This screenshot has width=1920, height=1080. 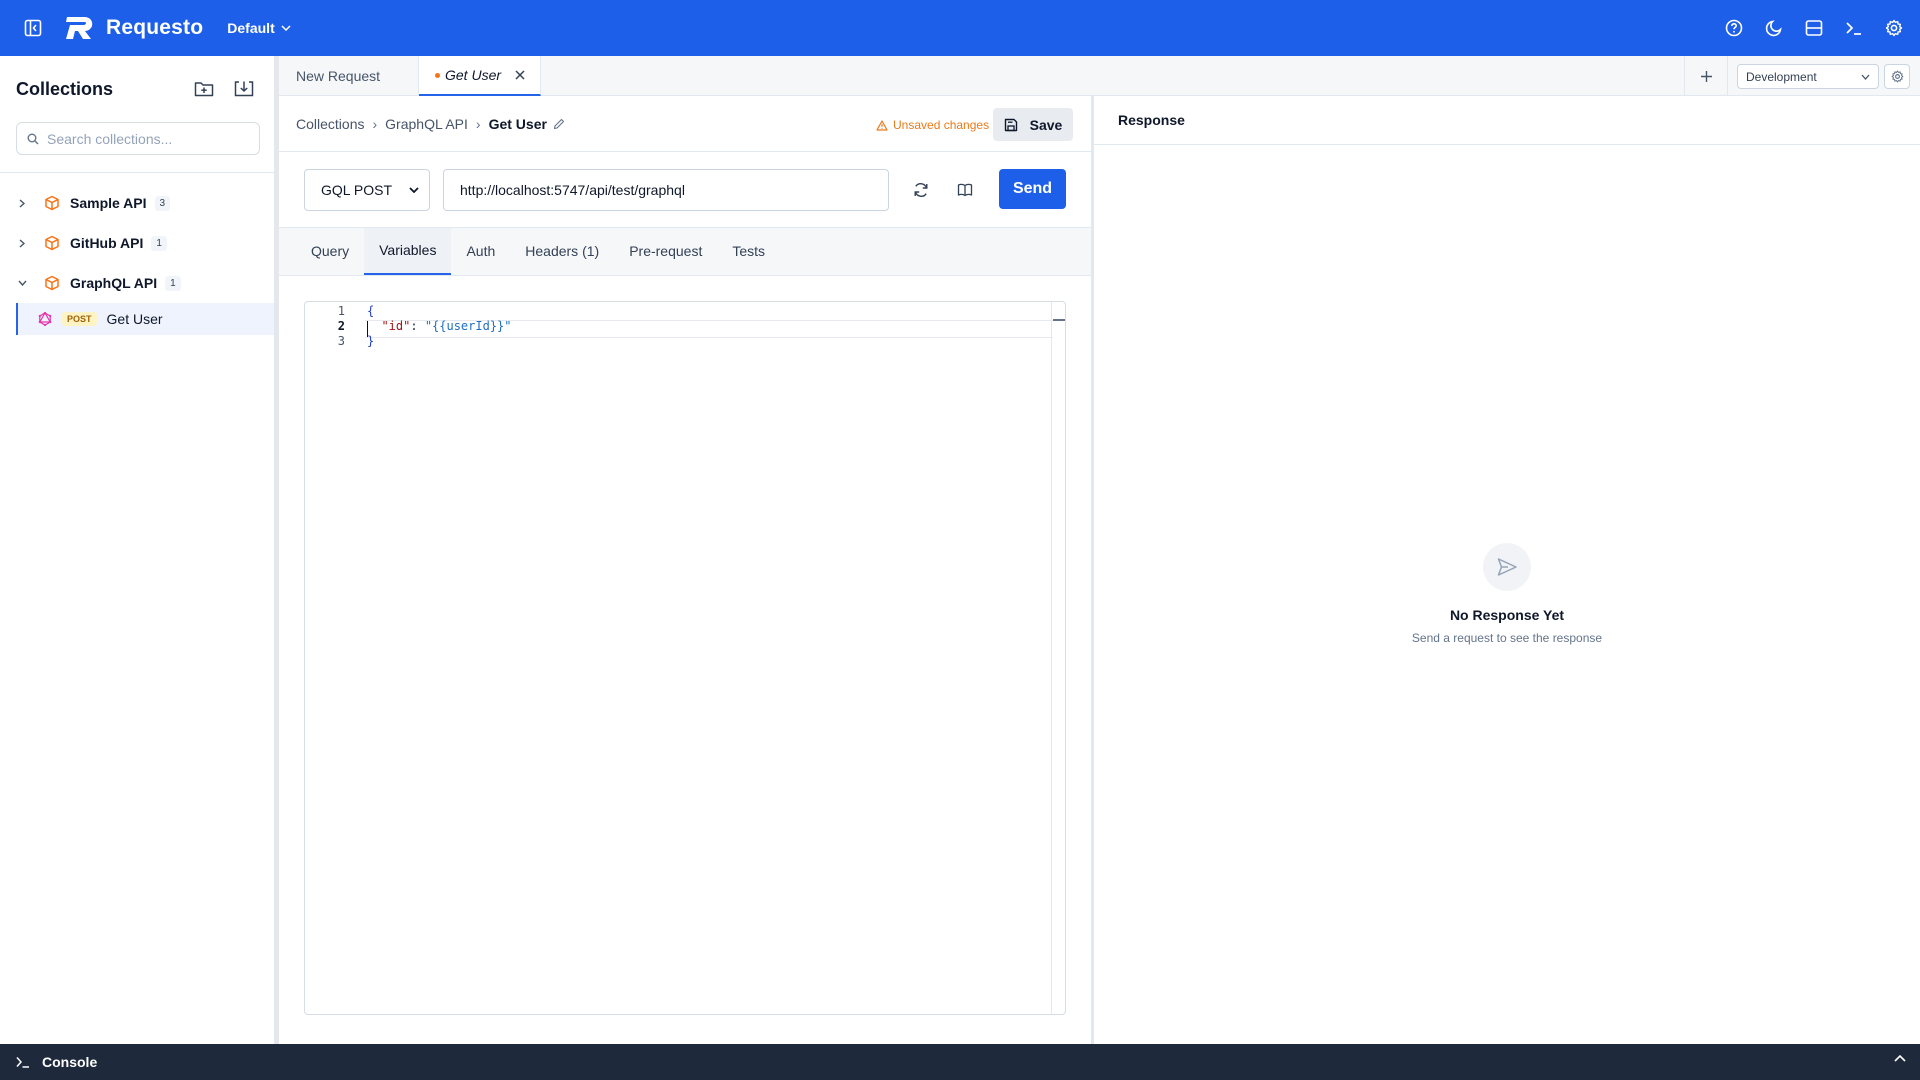 What do you see at coordinates (341, 311) in the screenshot?
I see `line-number: 1` at bounding box center [341, 311].